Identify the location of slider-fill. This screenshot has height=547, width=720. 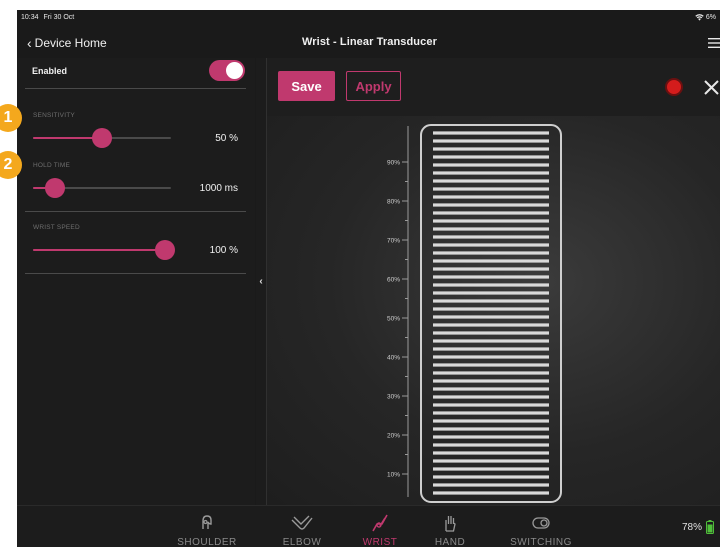
(99, 250).